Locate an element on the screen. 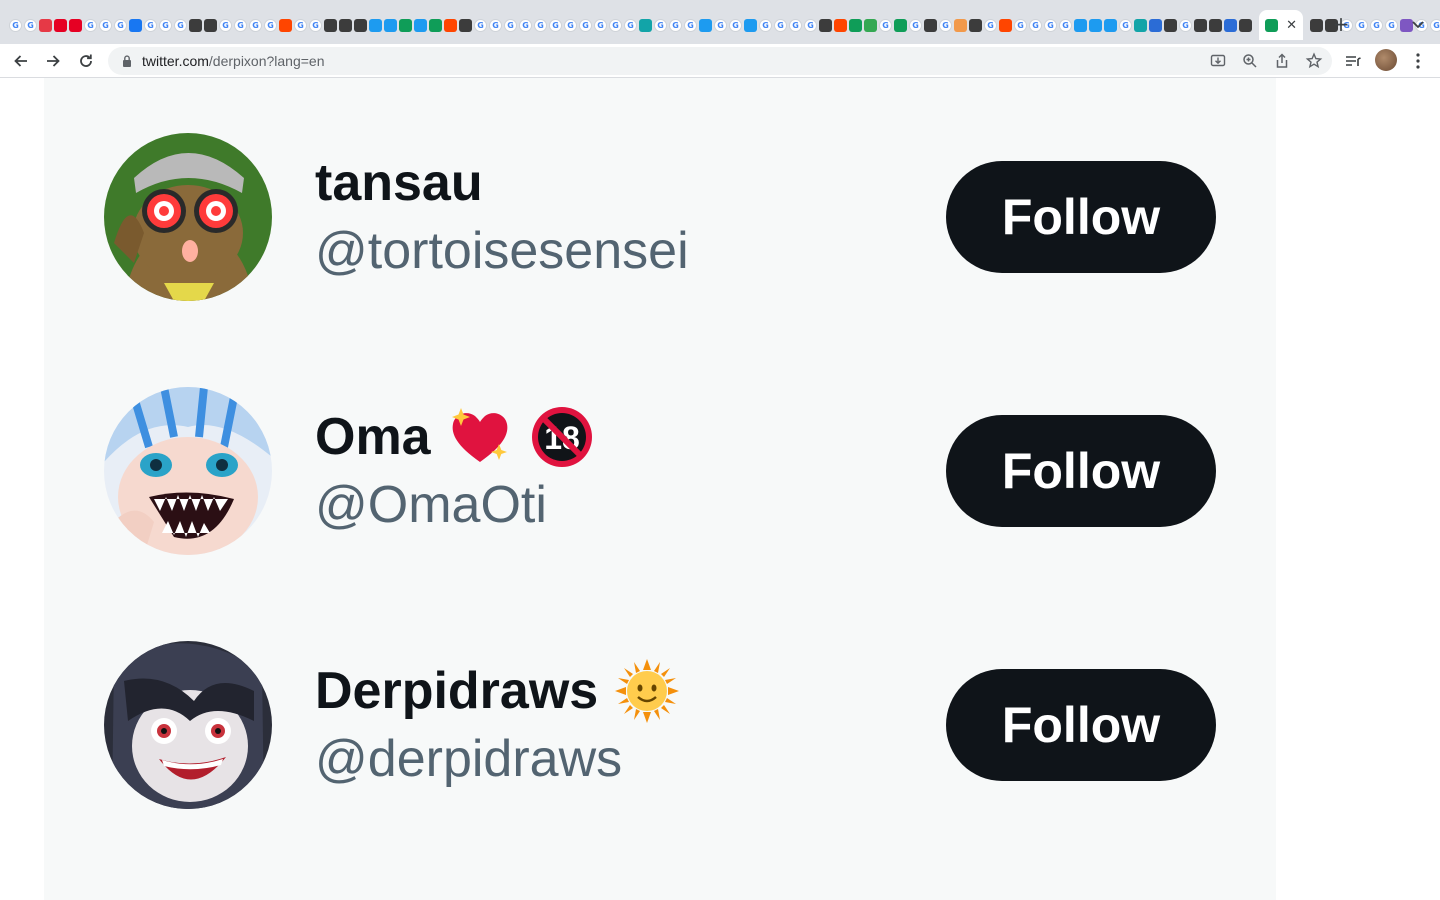 Image resolution: width=1440 pixels, height=900 pixels. display-name: tansau is located at coordinates (399, 183).